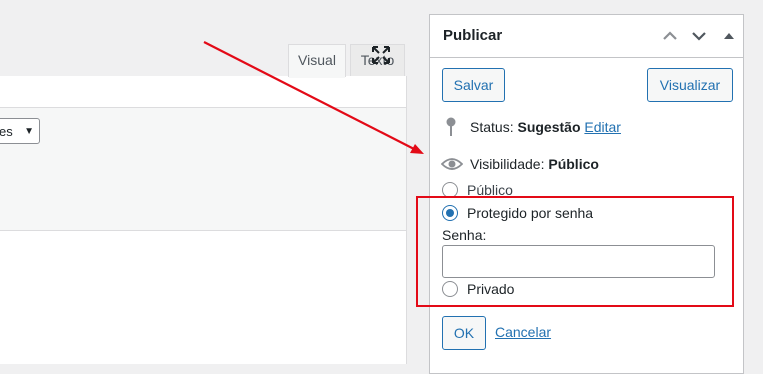 The image size is (763, 374). What do you see at coordinates (575, 251) in the screenshot?
I see `highlight-box` at bounding box center [575, 251].